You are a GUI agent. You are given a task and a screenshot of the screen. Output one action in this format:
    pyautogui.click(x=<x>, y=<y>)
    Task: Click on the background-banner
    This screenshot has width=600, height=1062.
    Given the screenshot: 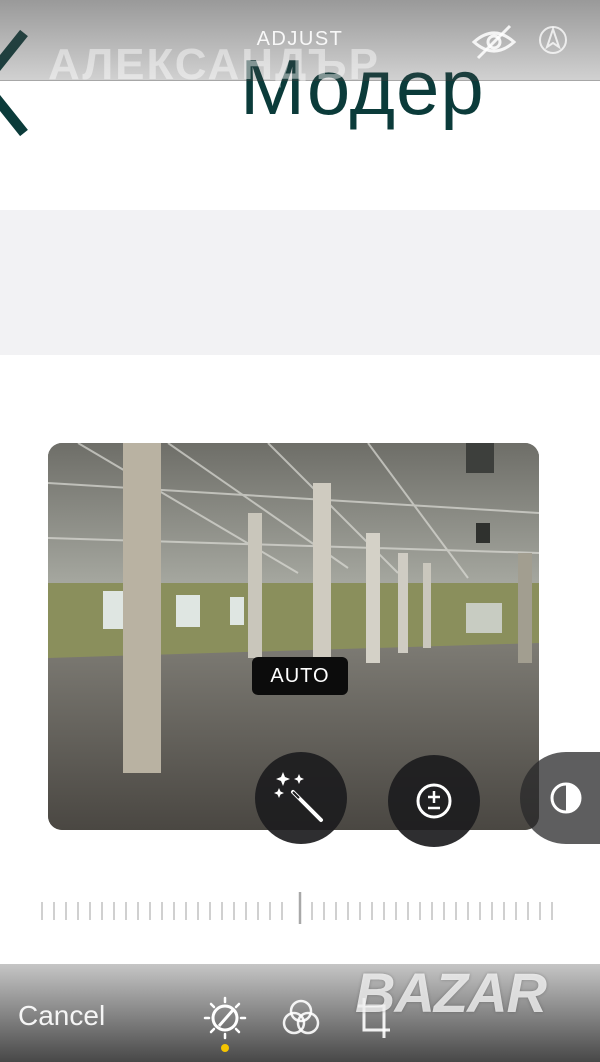 What is the action you would take?
    pyautogui.click(x=300, y=282)
    